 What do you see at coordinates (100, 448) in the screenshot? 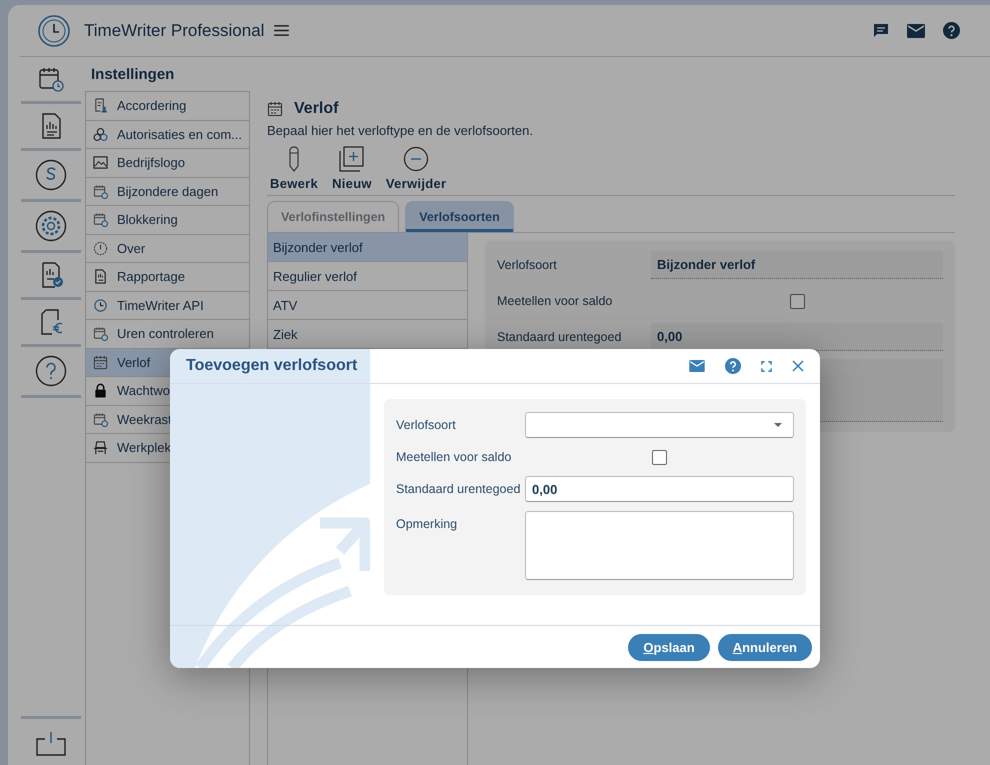
I see `desk-icon` at bounding box center [100, 448].